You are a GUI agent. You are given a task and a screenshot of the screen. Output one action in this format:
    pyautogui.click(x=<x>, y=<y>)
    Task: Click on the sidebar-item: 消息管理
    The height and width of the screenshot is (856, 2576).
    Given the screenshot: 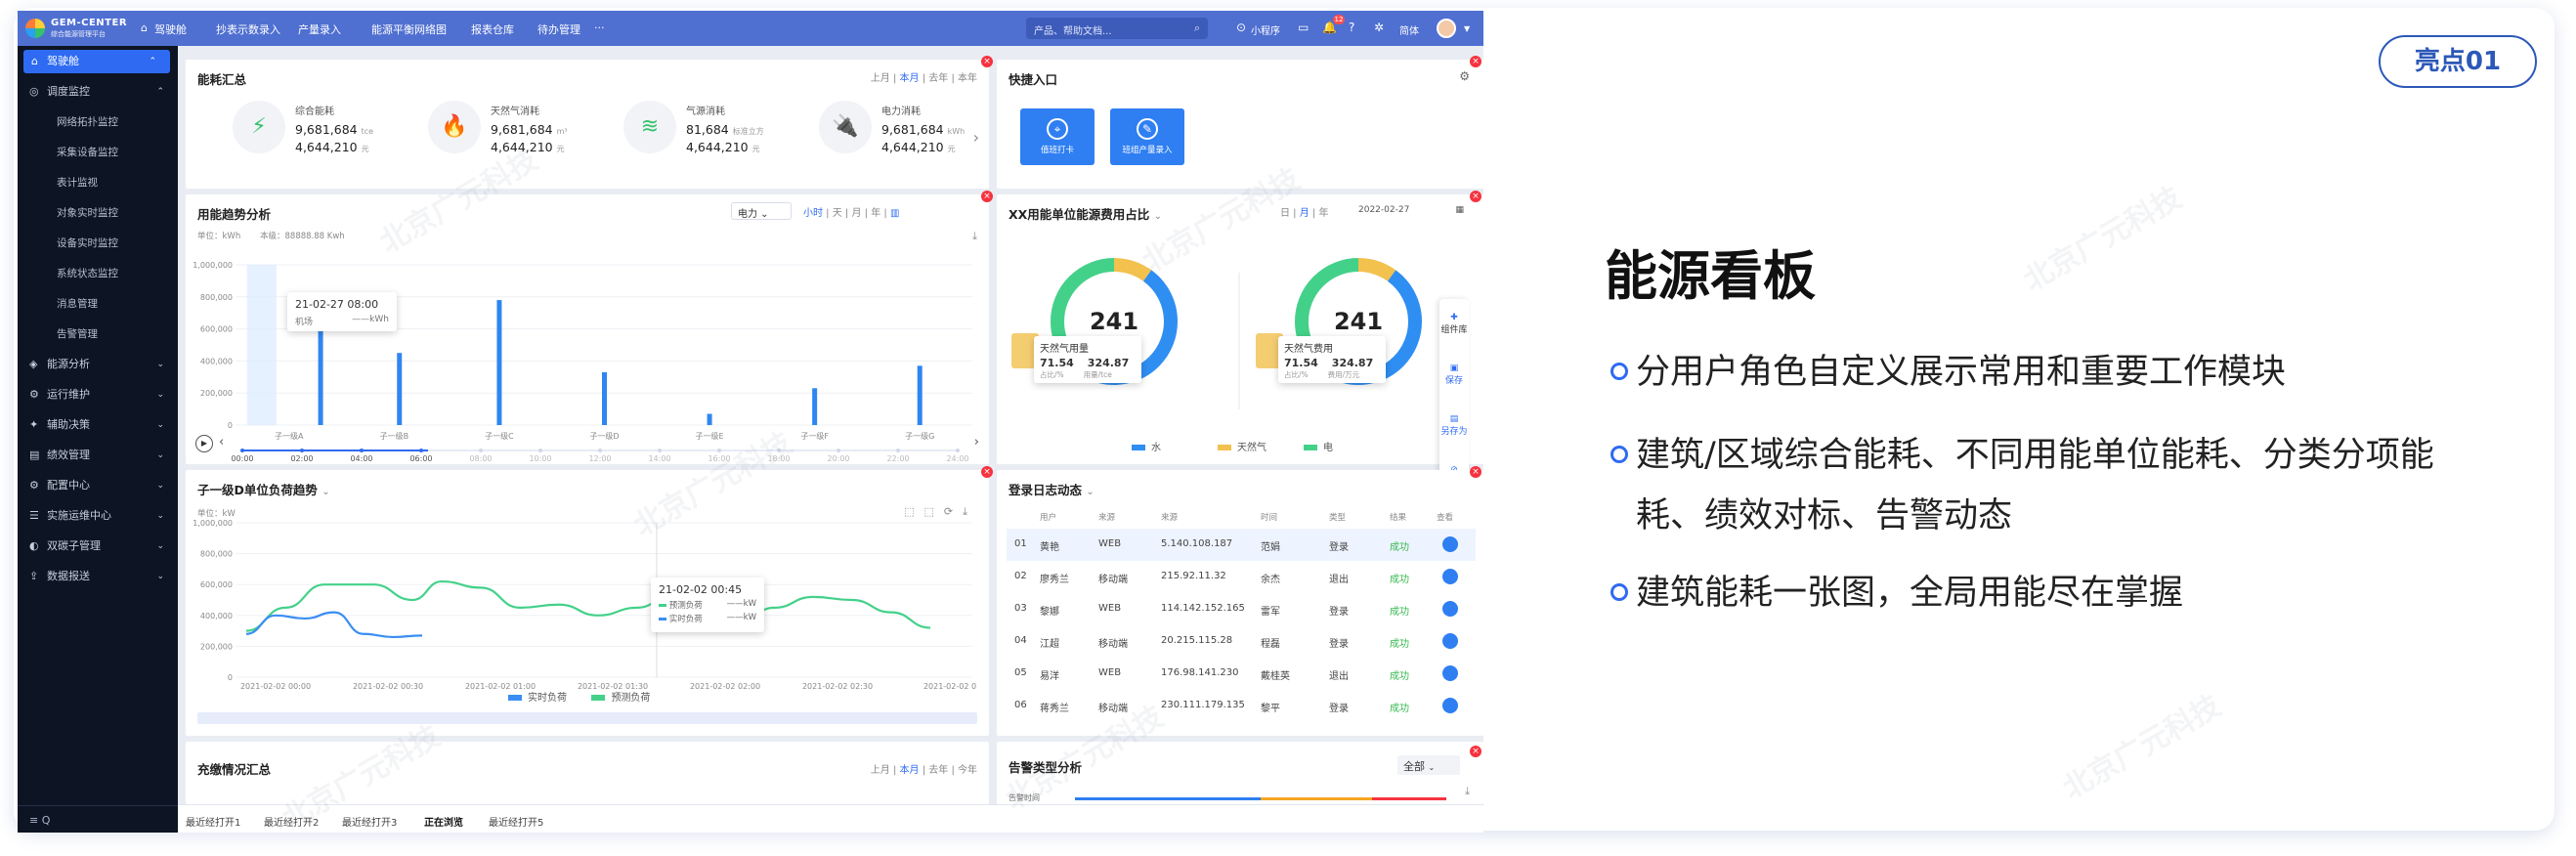 What is the action you would take?
    pyautogui.click(x=98, y=304)
    